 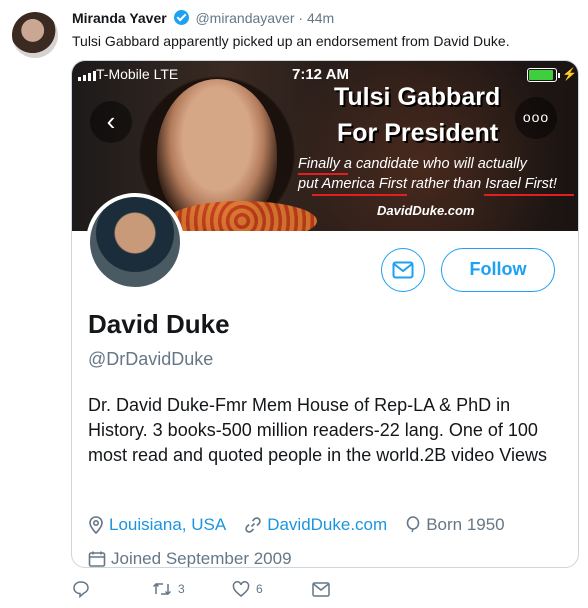 What do you see at coordinates (412, 164) in the screenshot?
I see `banner-subtext-1: Finally a candidate who will actually` at bounding box center [412, 164].